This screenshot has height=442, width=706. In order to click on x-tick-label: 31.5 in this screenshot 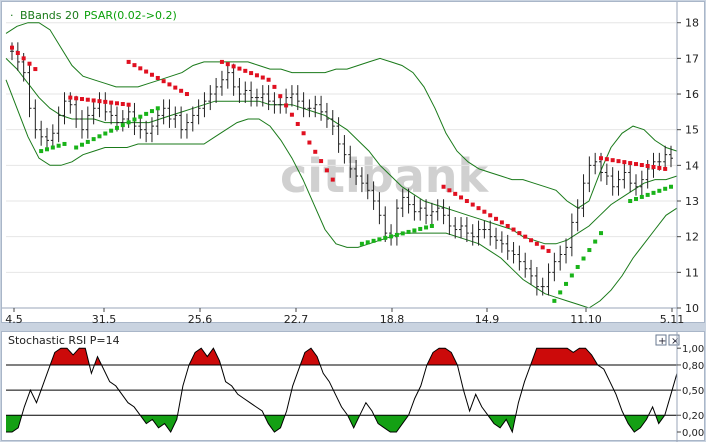, I will do `click(104, 318)`.